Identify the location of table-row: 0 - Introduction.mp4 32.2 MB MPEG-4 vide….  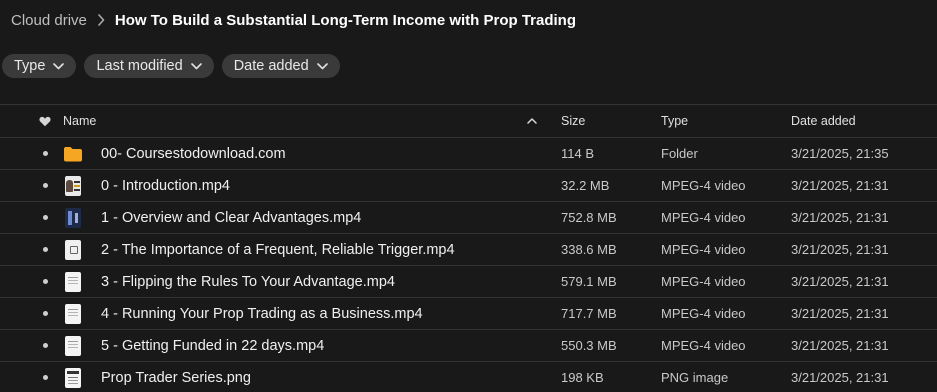
(468, 185).